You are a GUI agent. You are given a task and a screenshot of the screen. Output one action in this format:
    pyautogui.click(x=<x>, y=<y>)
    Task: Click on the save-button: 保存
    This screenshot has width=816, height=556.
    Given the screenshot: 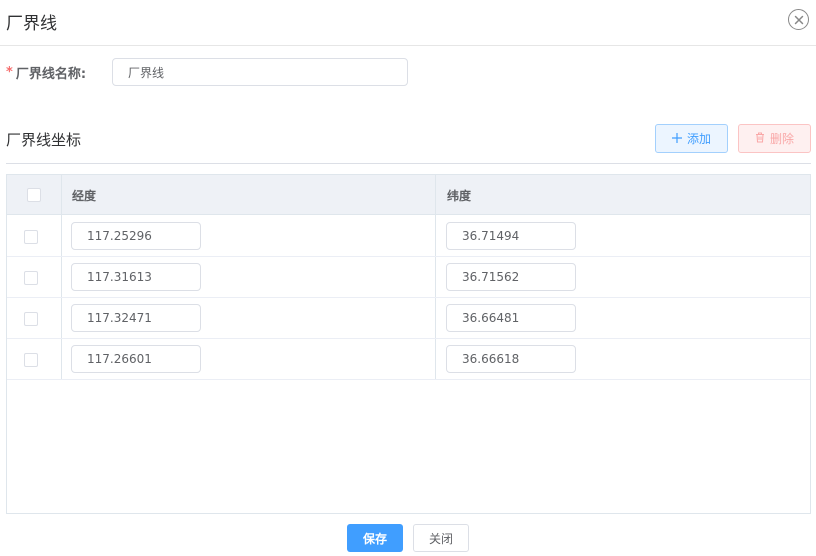 What is the action you would take?
    pyautogui.click(x=375, y=538)
    